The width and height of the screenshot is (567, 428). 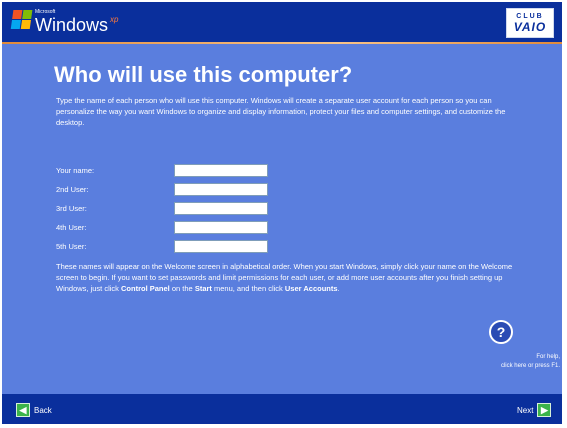 I want to click on vaio-club-logo: CLUB VAIO, so click(x=530, y=23).